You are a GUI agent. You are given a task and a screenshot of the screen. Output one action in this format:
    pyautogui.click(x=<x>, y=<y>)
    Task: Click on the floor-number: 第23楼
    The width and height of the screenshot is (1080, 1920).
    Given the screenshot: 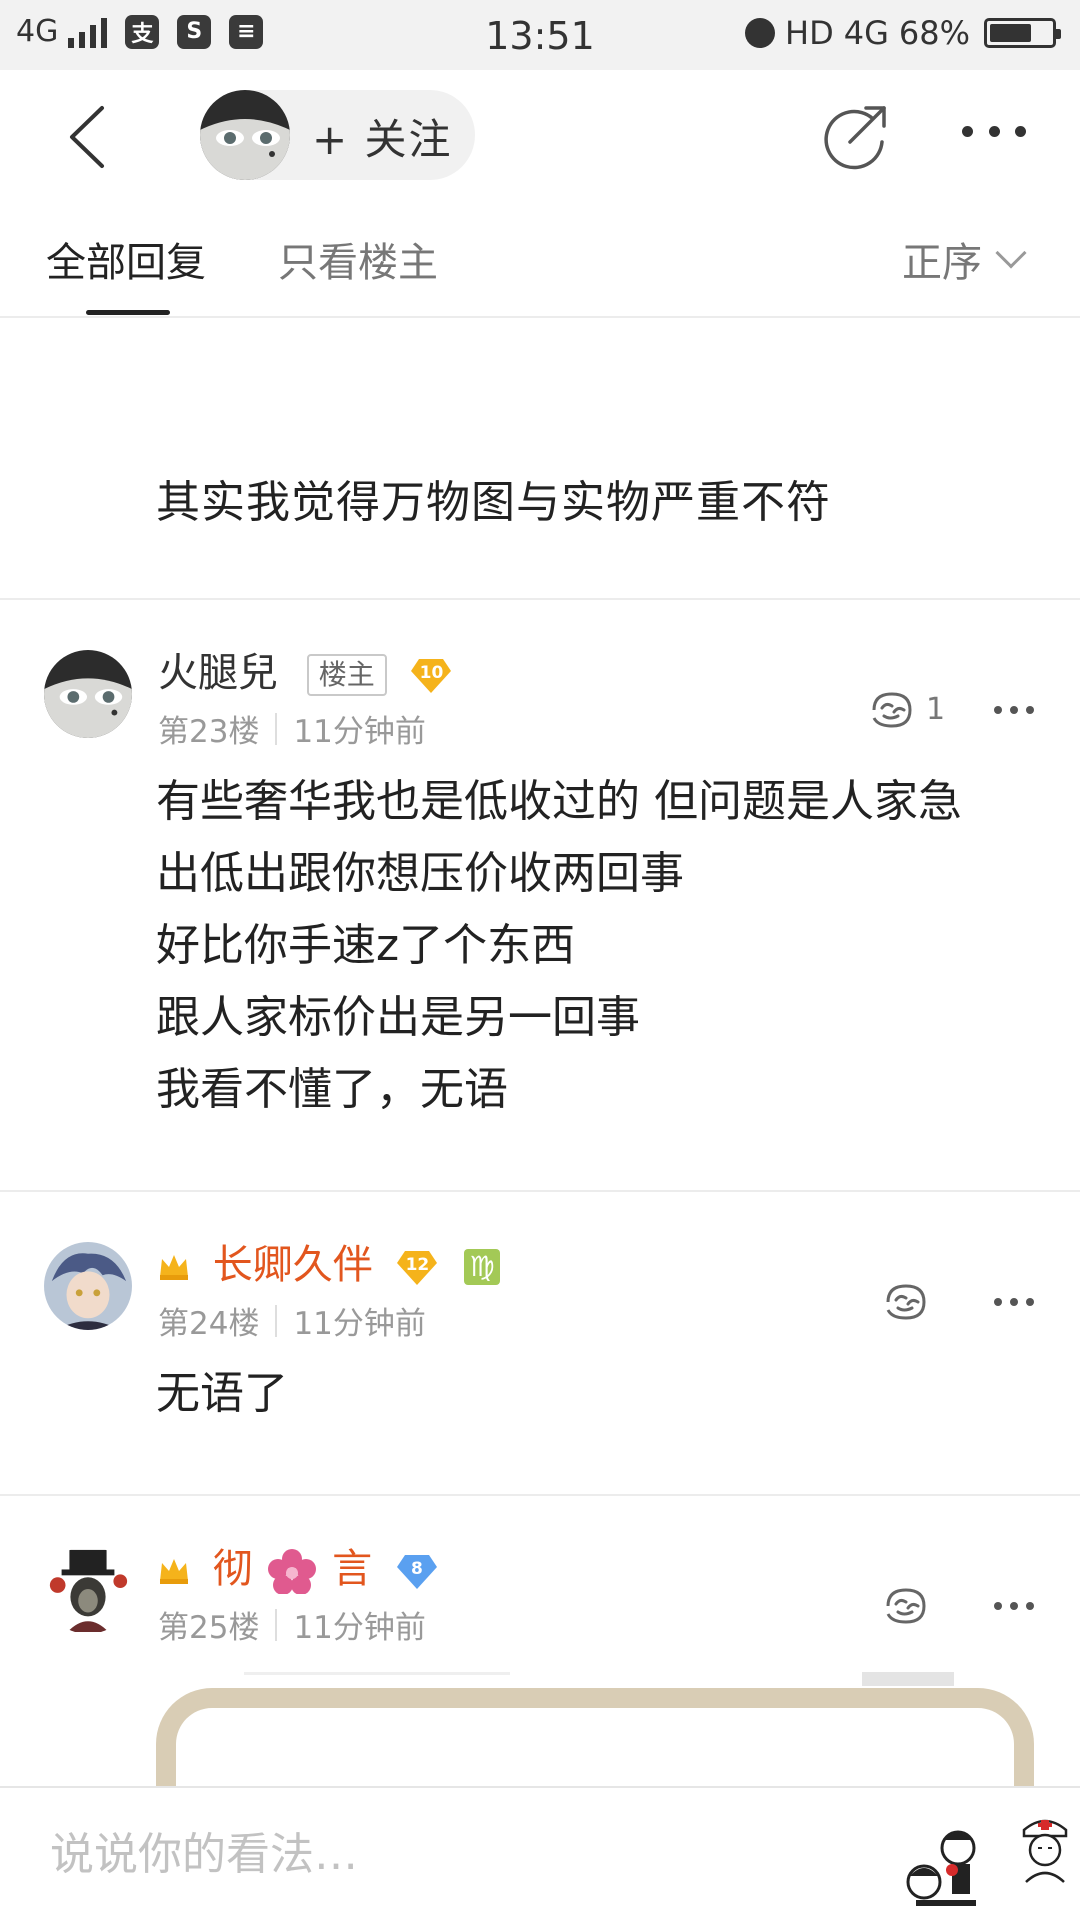 What is the action you would take?
    pyautogui.click(x=209, y=732)
    